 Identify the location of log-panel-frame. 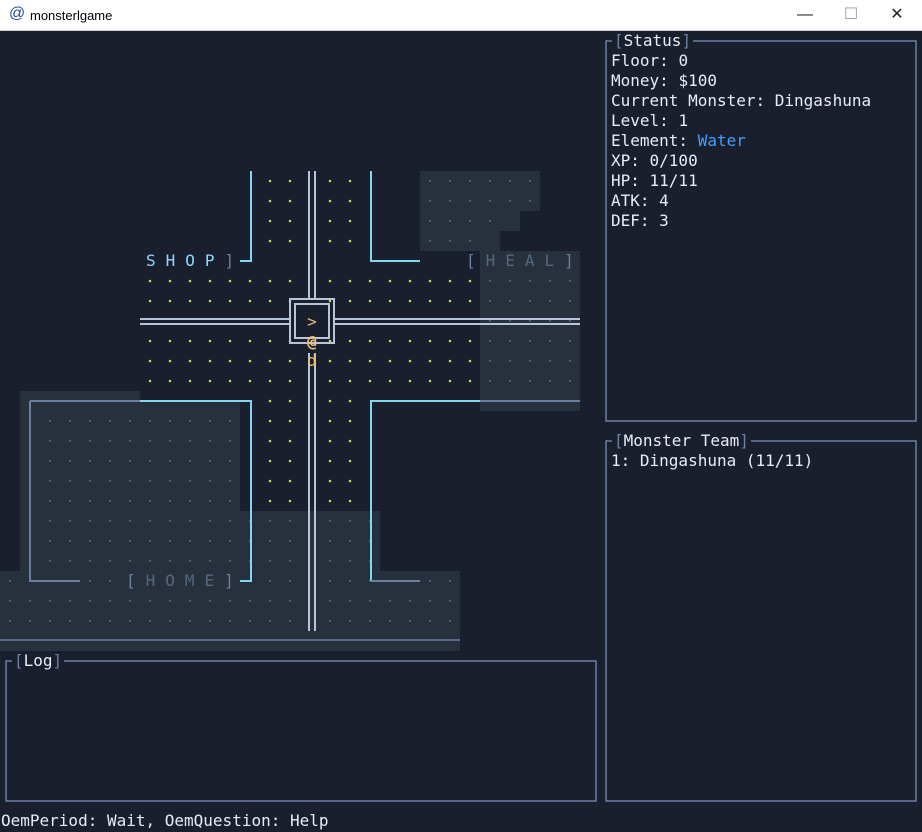
(301, 731).